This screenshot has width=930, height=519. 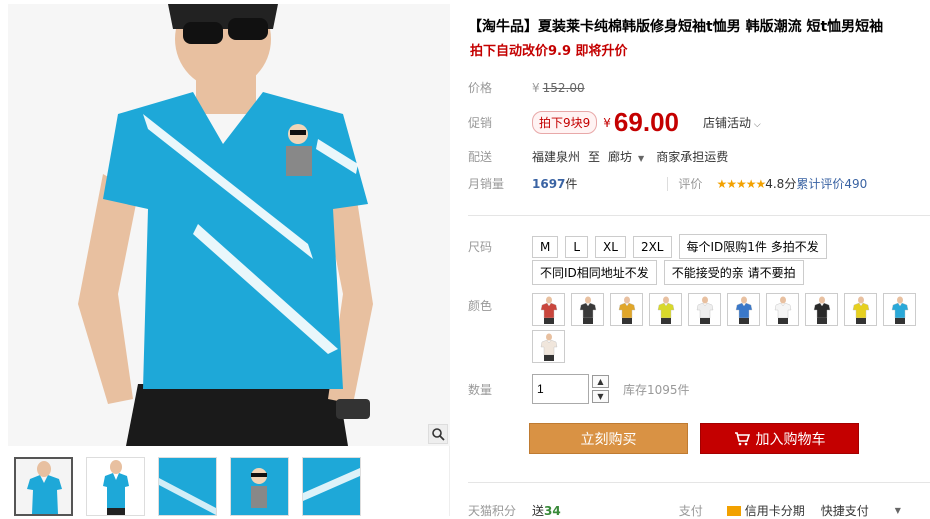 I want to click on points-value: 34, so click(x=552, y=510).